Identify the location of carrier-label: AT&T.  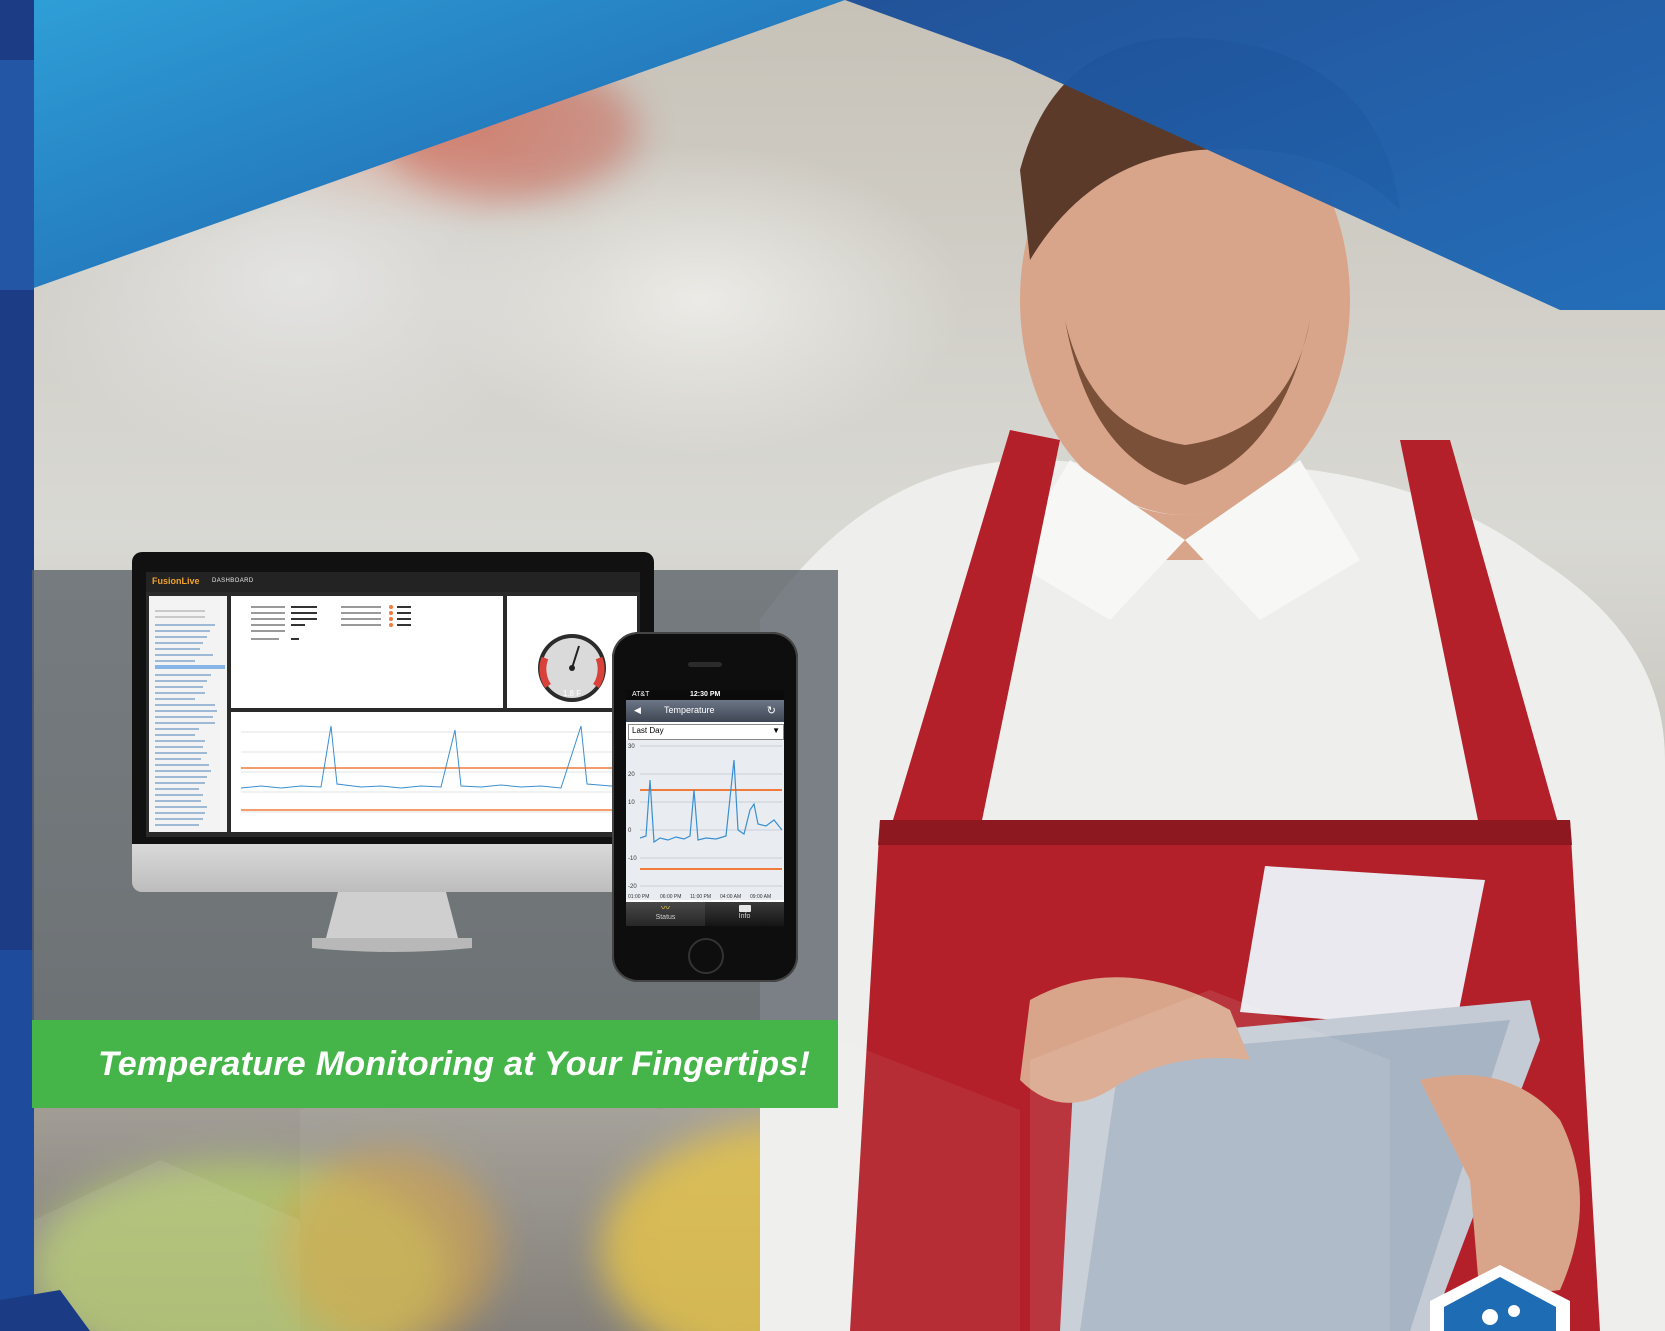
(641, 694).